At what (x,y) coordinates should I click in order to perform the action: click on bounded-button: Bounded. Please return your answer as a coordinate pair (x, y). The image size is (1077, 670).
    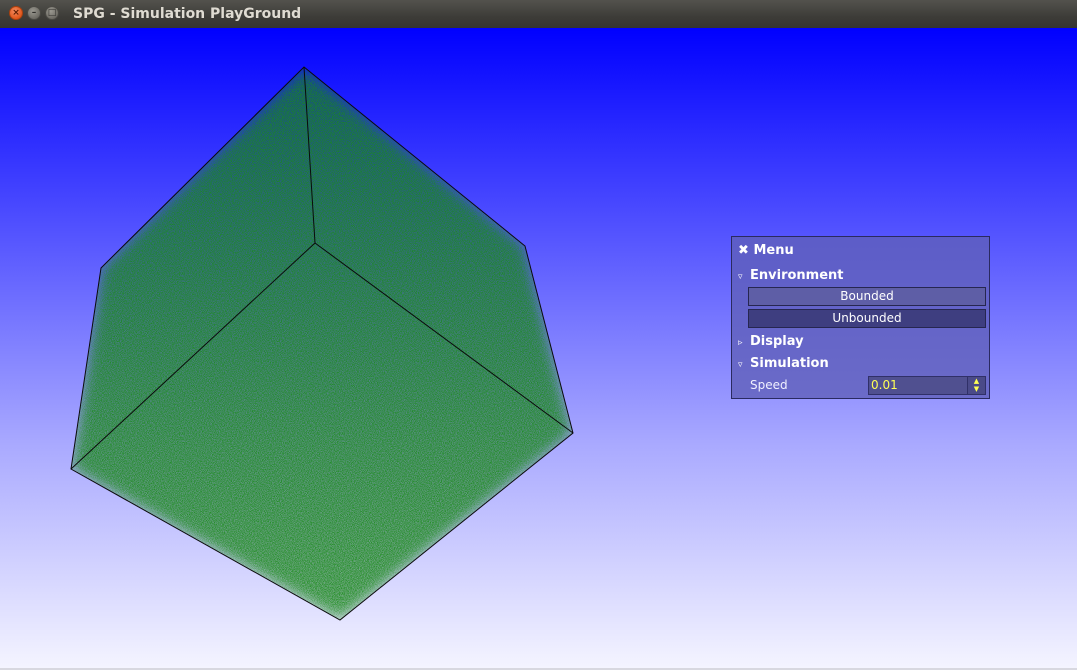
    Looking at the image, I should click on (867, 296).